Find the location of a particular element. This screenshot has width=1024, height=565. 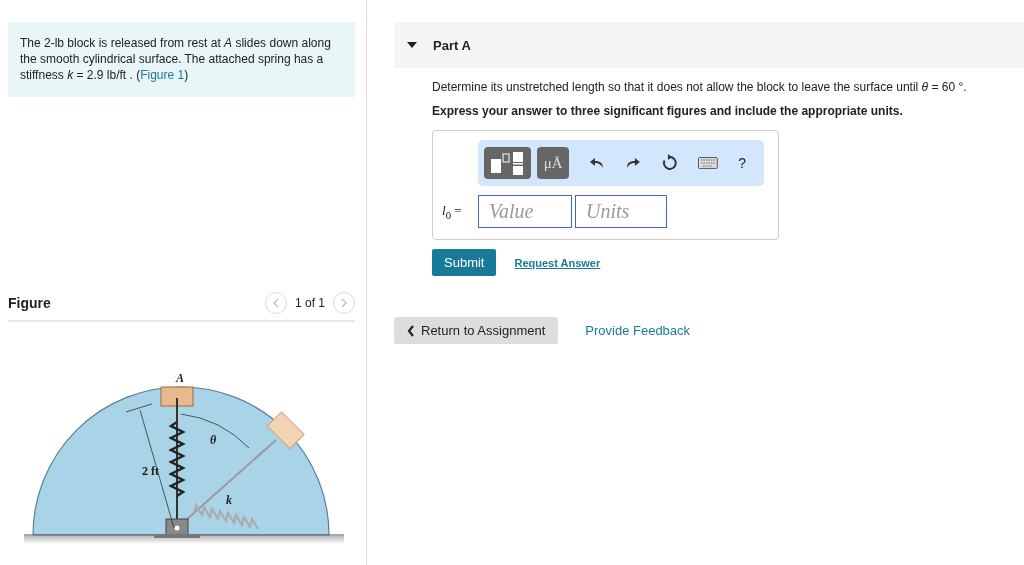

redo-icon is located at coordinates (632, 163).